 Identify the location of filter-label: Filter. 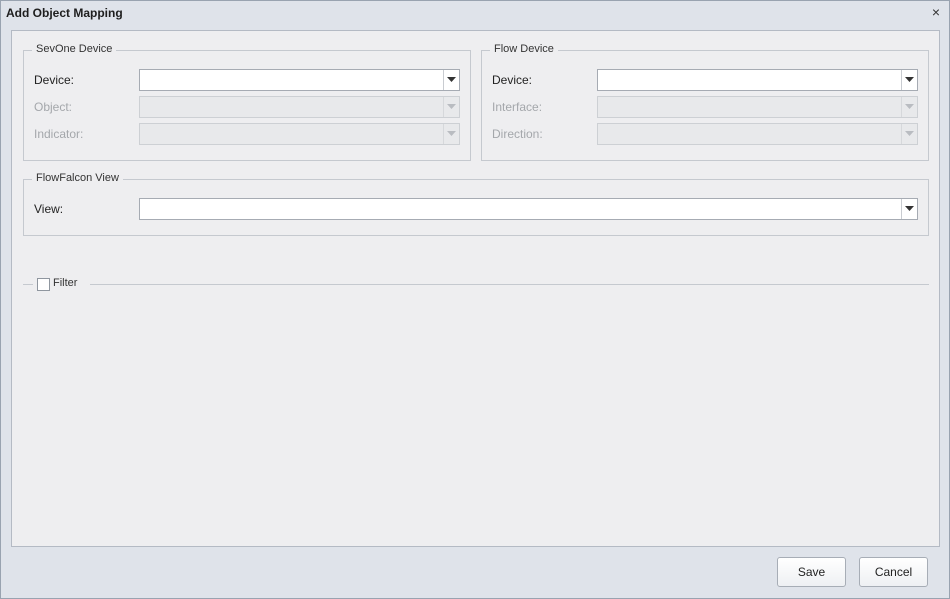
(65, 283).